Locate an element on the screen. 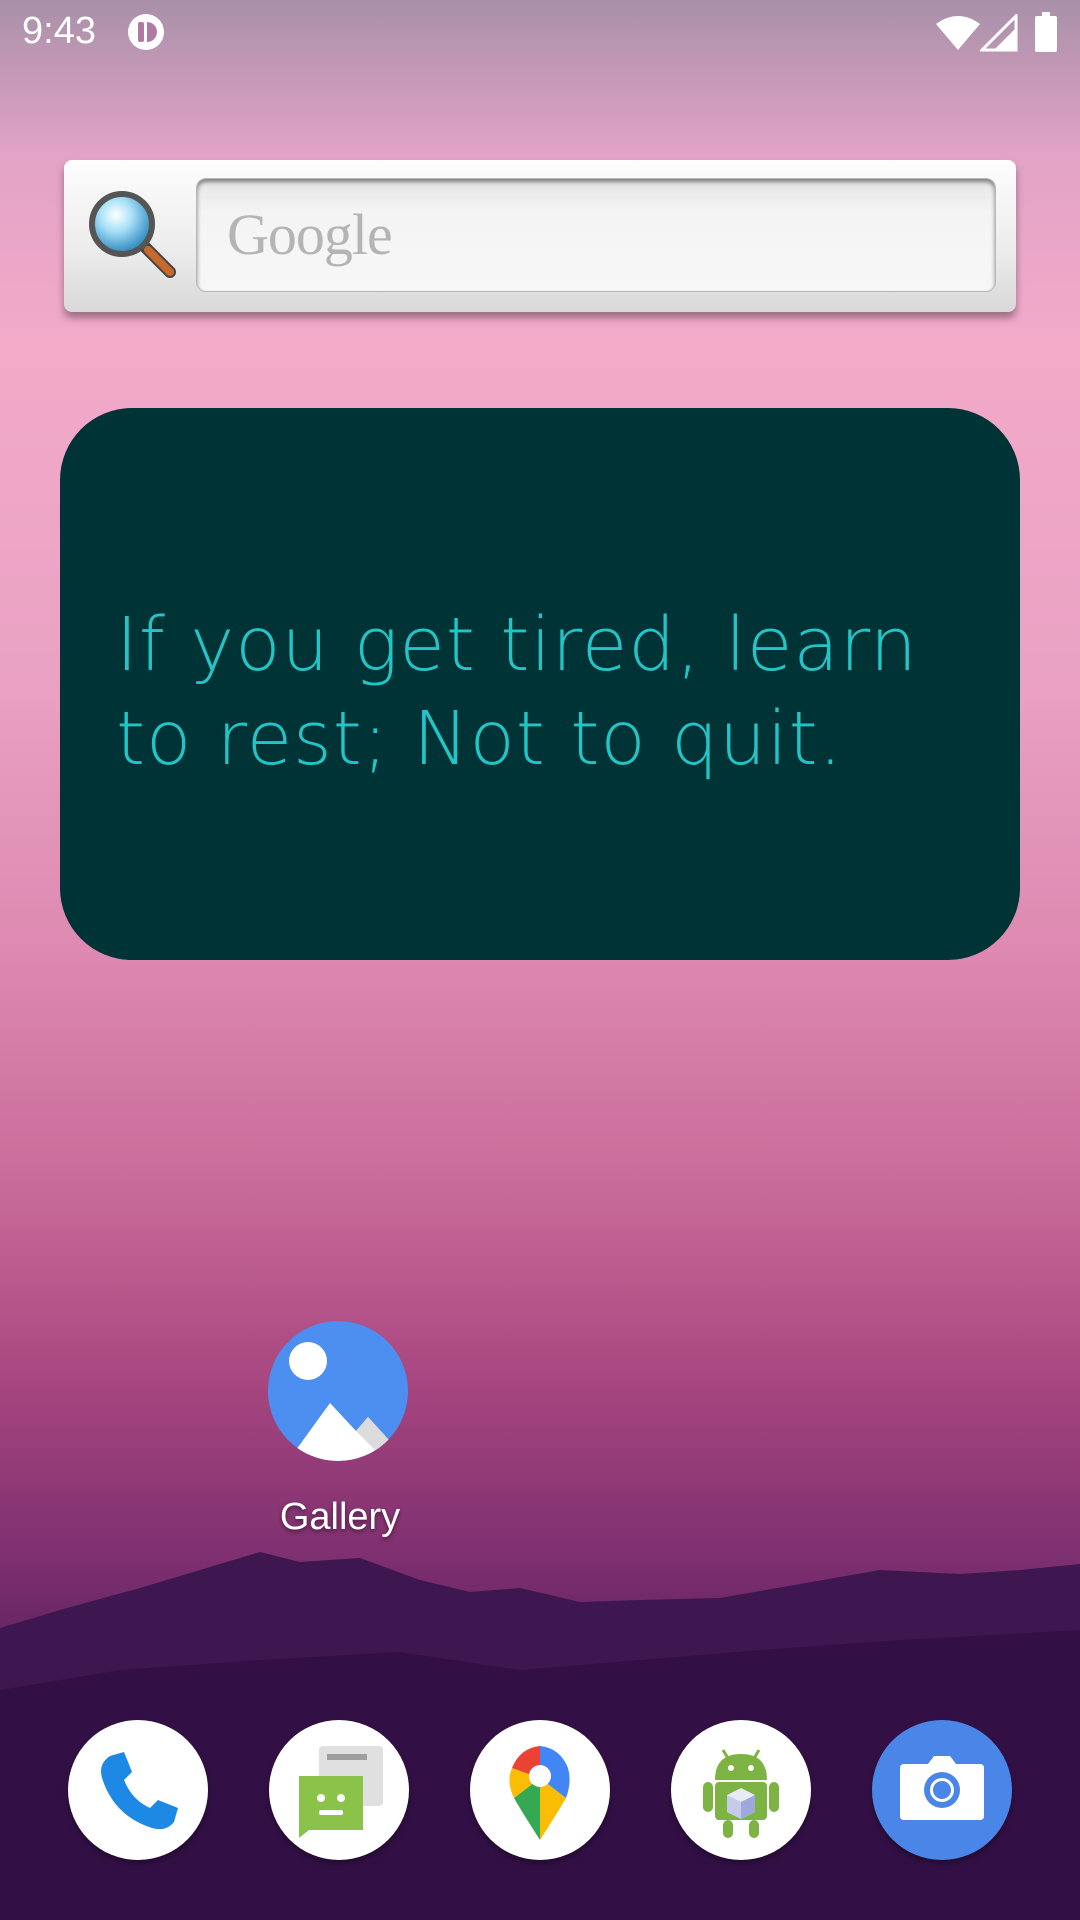  camera-icon is located at coordinates (942, 1788).